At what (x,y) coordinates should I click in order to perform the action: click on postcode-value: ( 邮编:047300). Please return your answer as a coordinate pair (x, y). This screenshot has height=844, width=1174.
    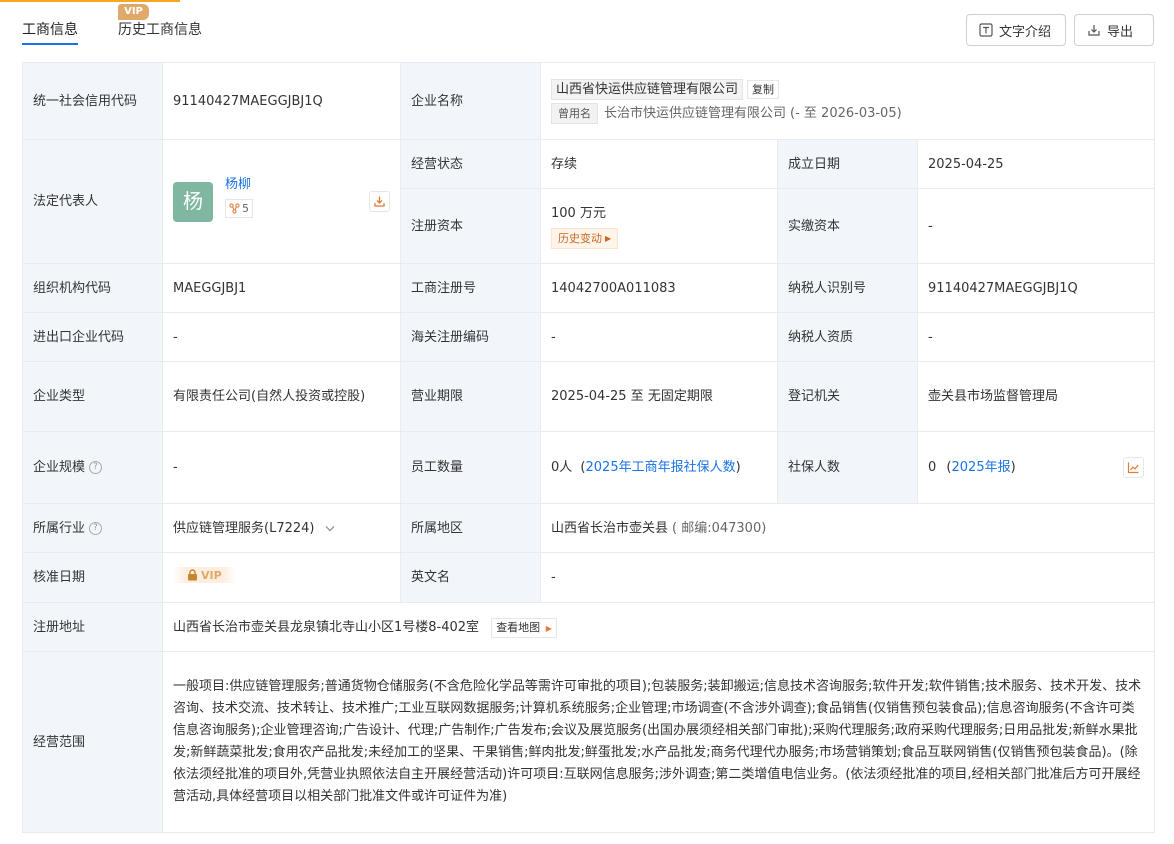
    Looking at the image, I should click on (719, 528).